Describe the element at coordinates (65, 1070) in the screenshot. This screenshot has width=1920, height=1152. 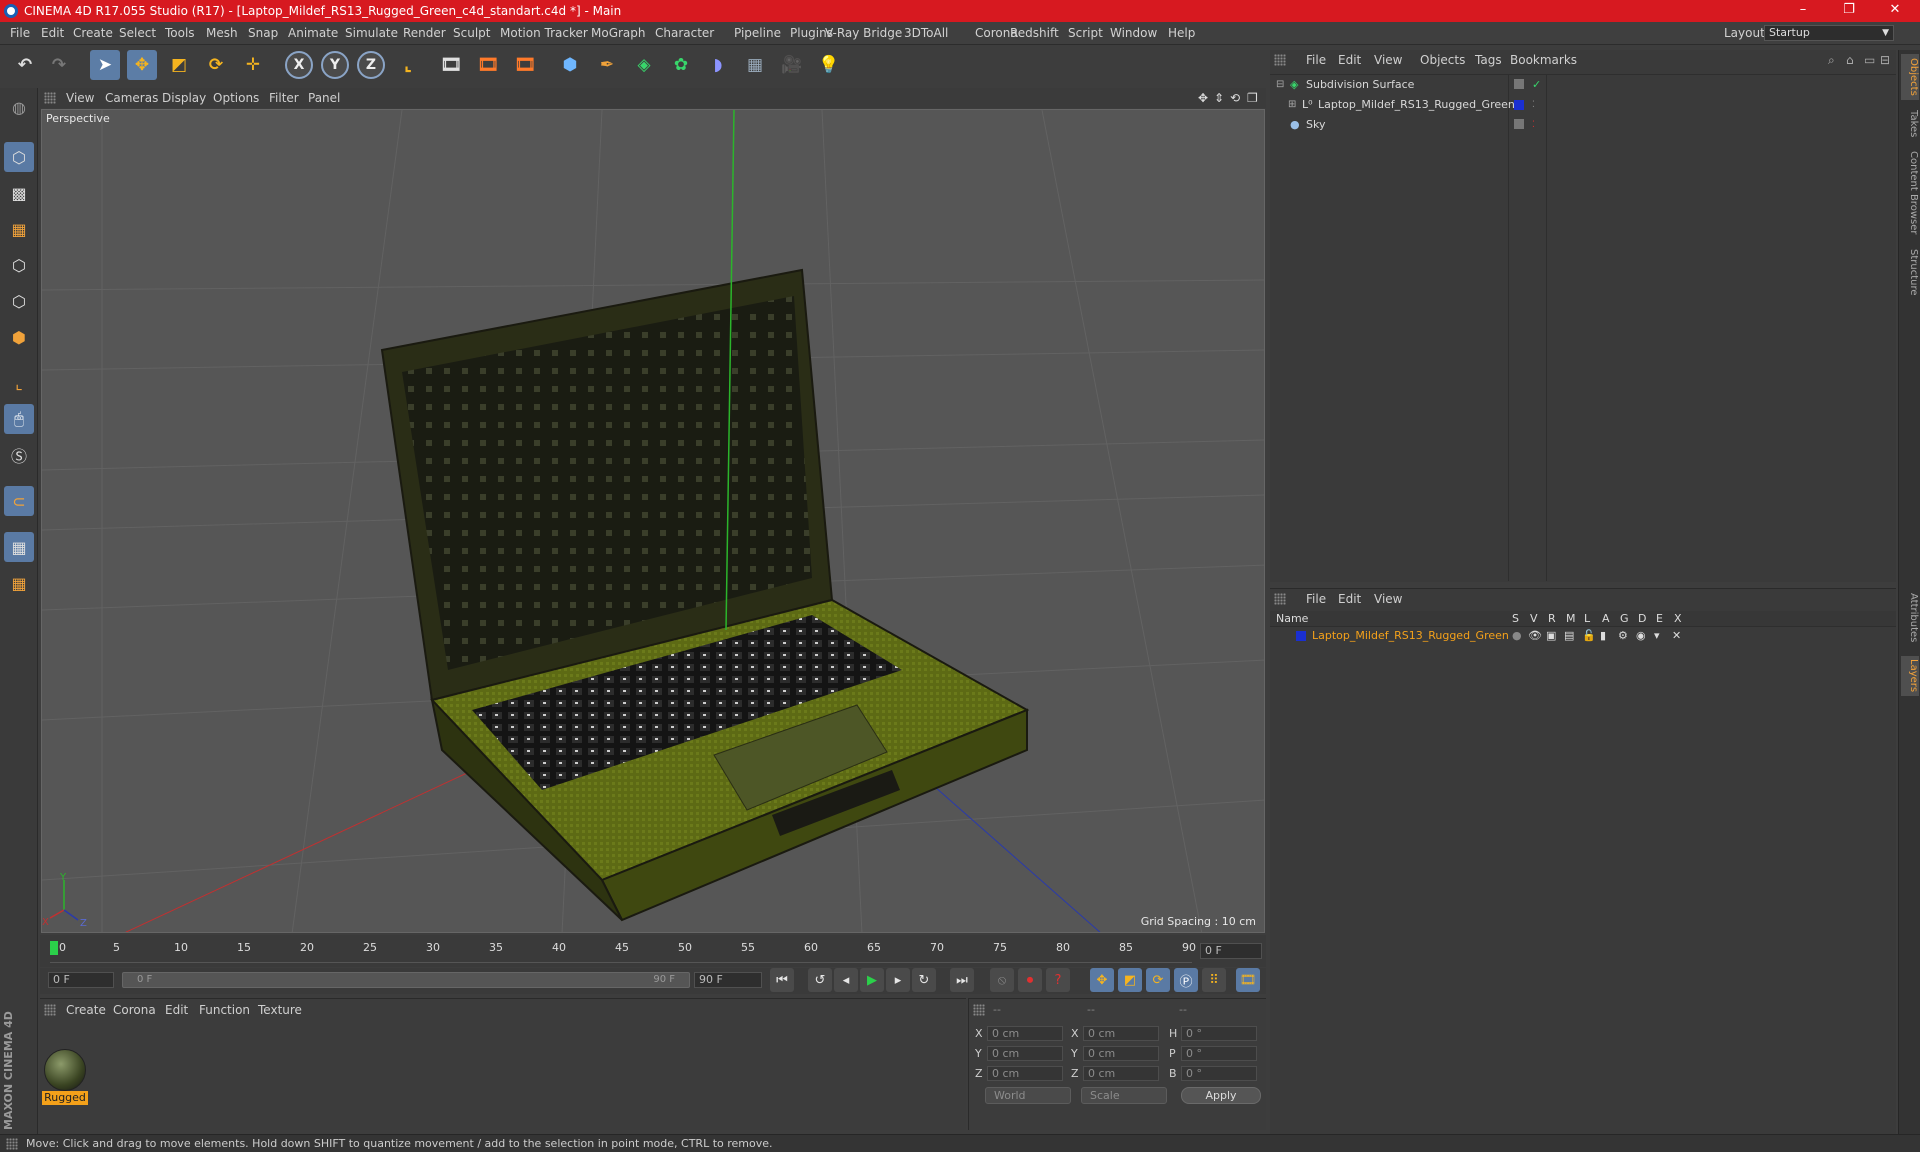
I see `material-preview-ball` at that location.